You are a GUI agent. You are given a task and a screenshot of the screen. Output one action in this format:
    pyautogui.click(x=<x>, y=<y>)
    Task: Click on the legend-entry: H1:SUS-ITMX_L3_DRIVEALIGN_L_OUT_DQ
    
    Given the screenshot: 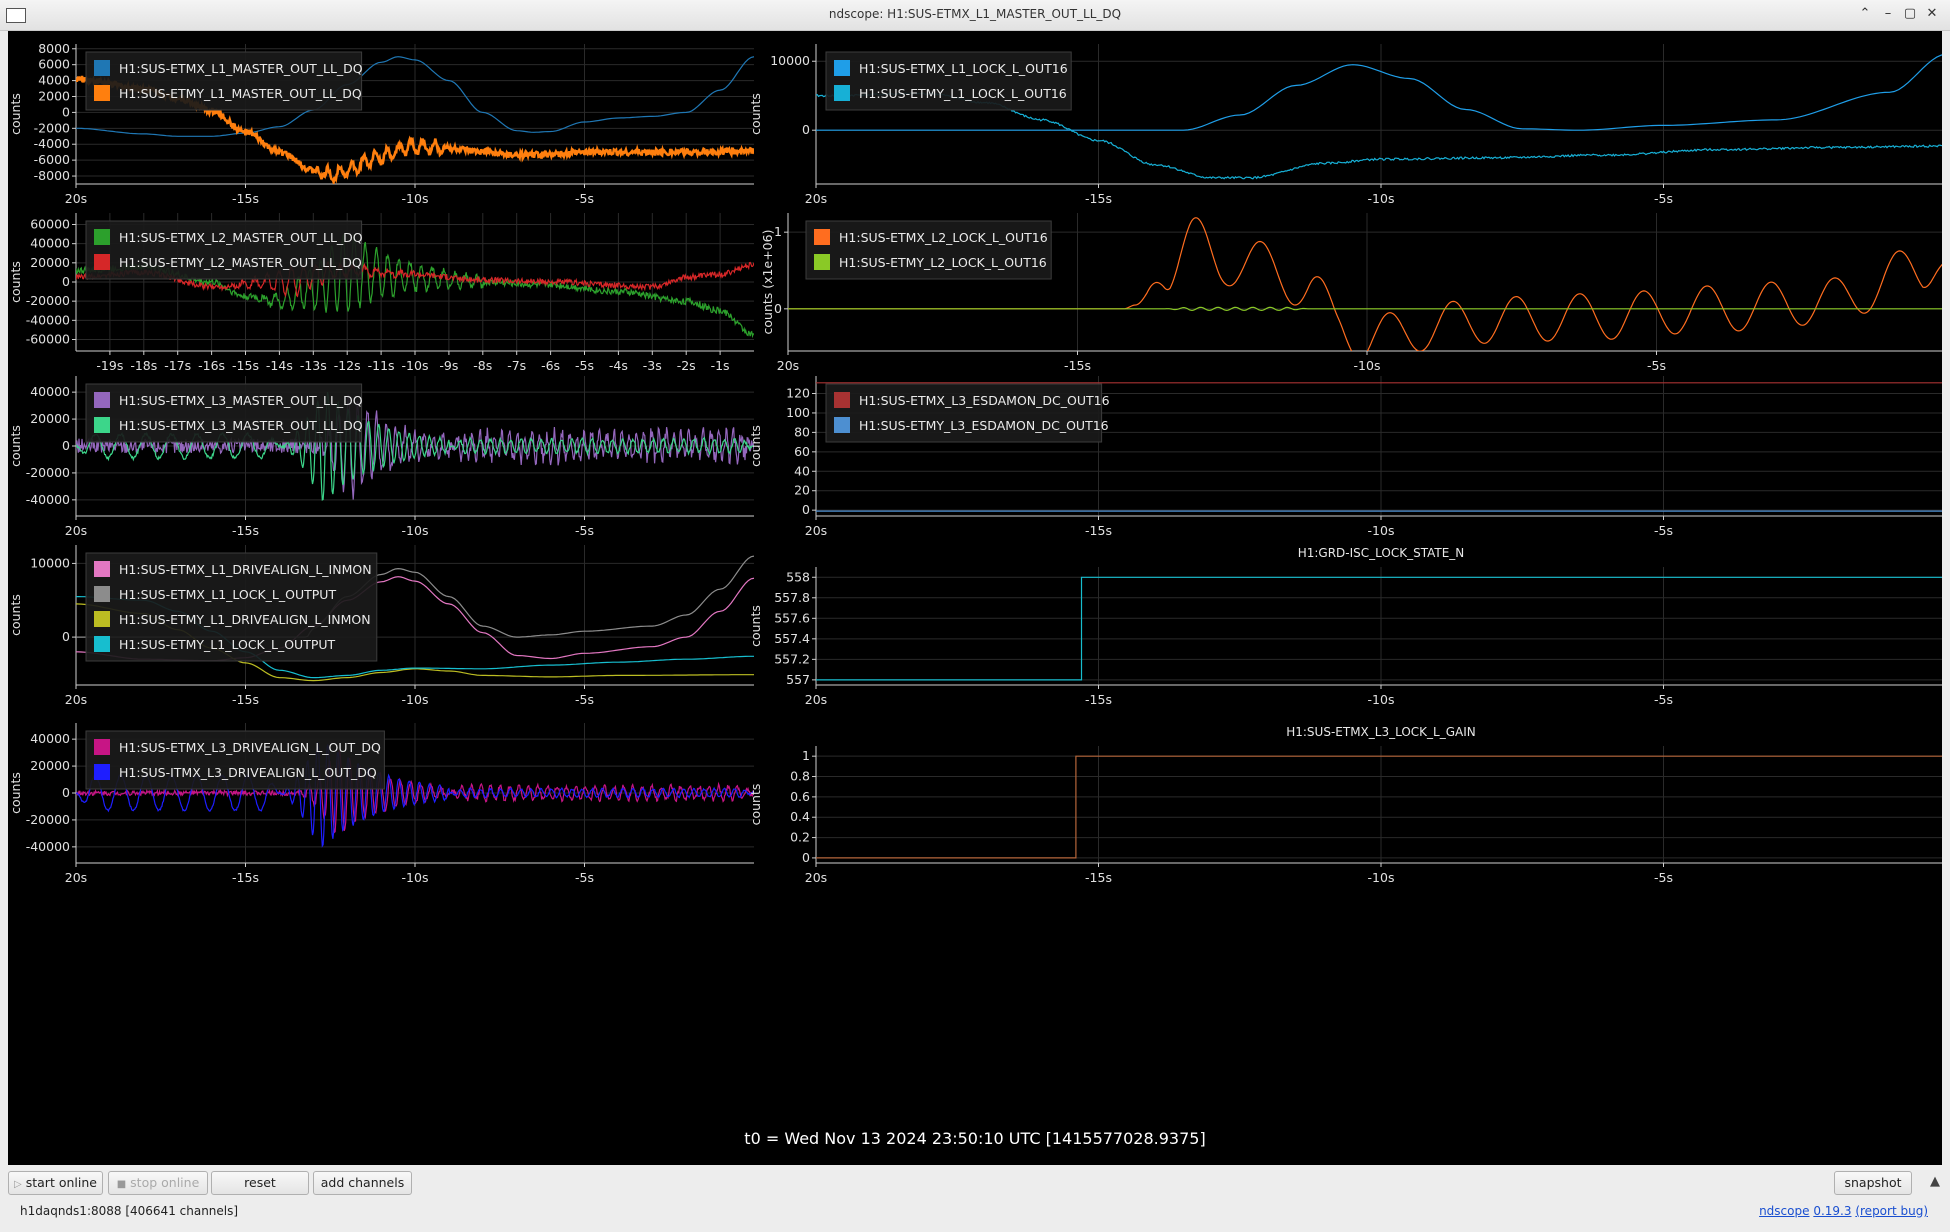 What is the action you would take?
    pyautogui.click(x=248, y=772)
    